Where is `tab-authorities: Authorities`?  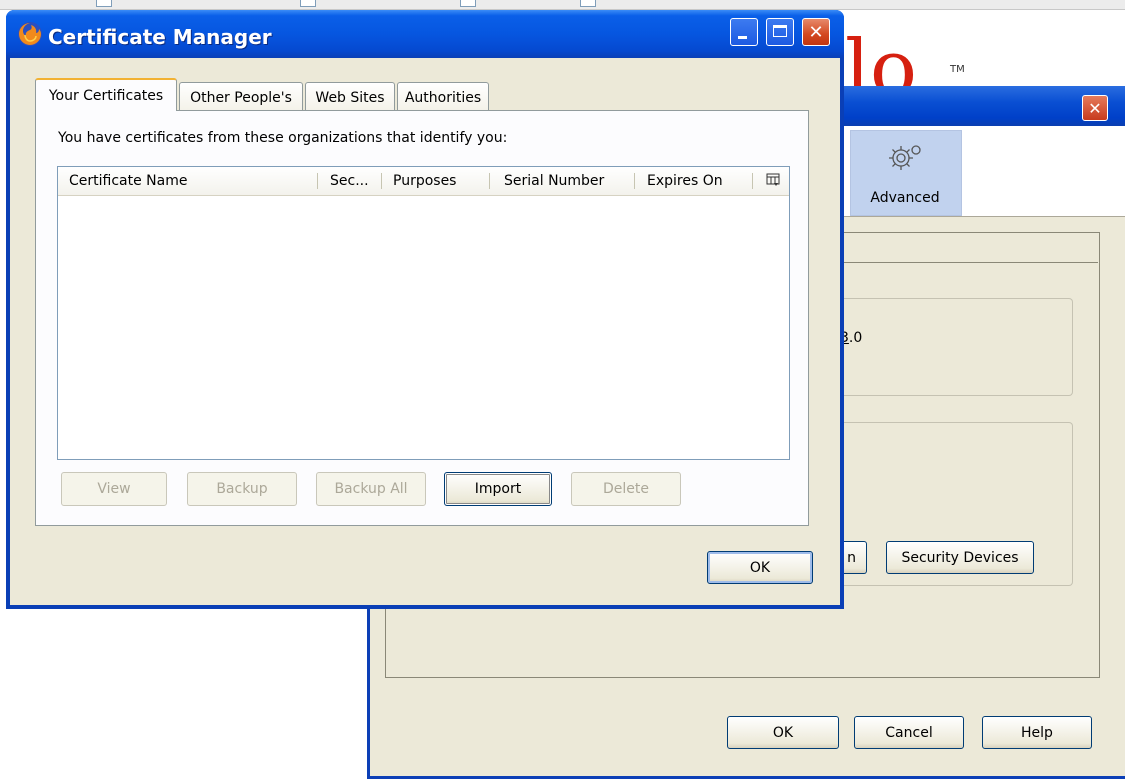 tab-authorities: Authorities is located at coordinates (443, 97).